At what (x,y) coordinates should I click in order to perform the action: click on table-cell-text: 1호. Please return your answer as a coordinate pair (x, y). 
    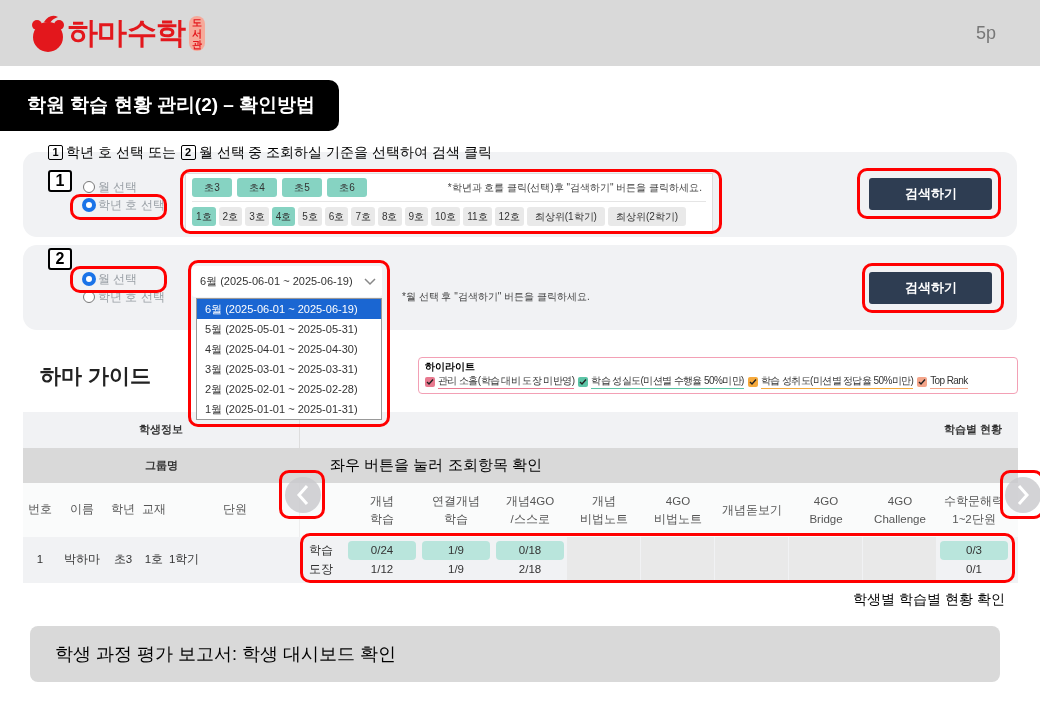
    Looking at the image, I should click on (154, 560).